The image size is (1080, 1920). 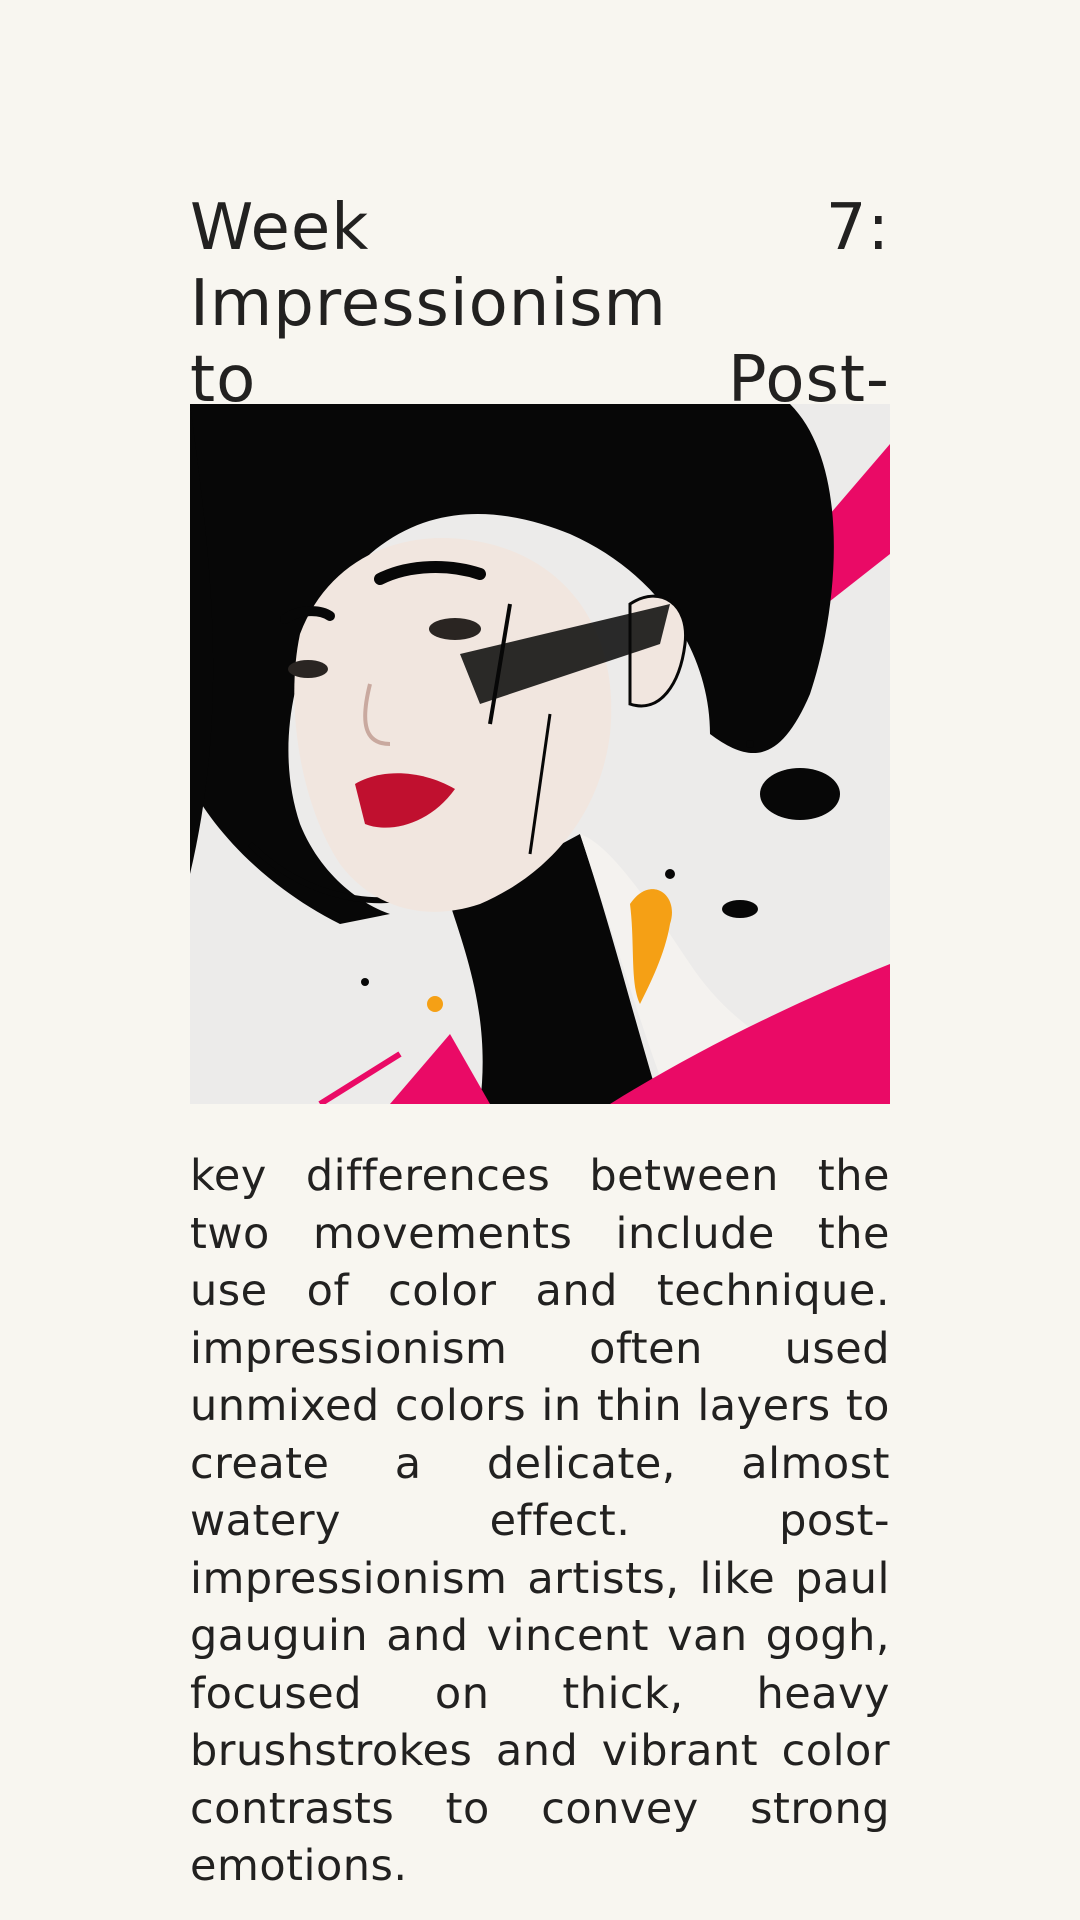 I want to click on title-line-1: Week 7: Impressionism, so click(x=540, y=266).